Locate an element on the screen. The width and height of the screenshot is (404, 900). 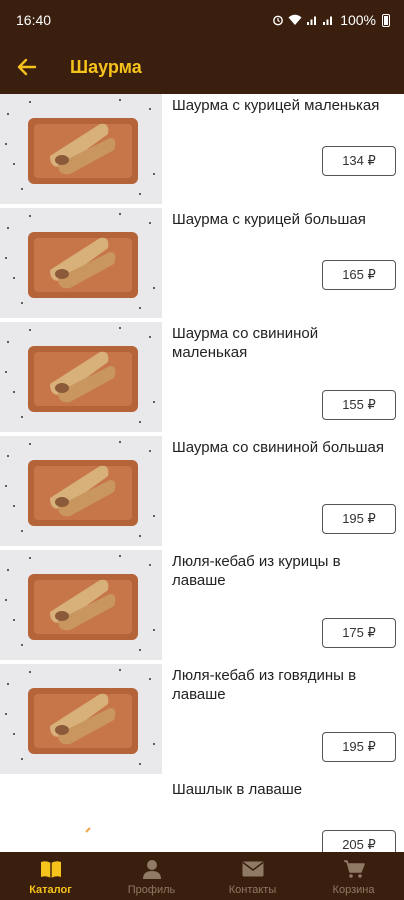
book-icon is located at coordinates (50, 869).